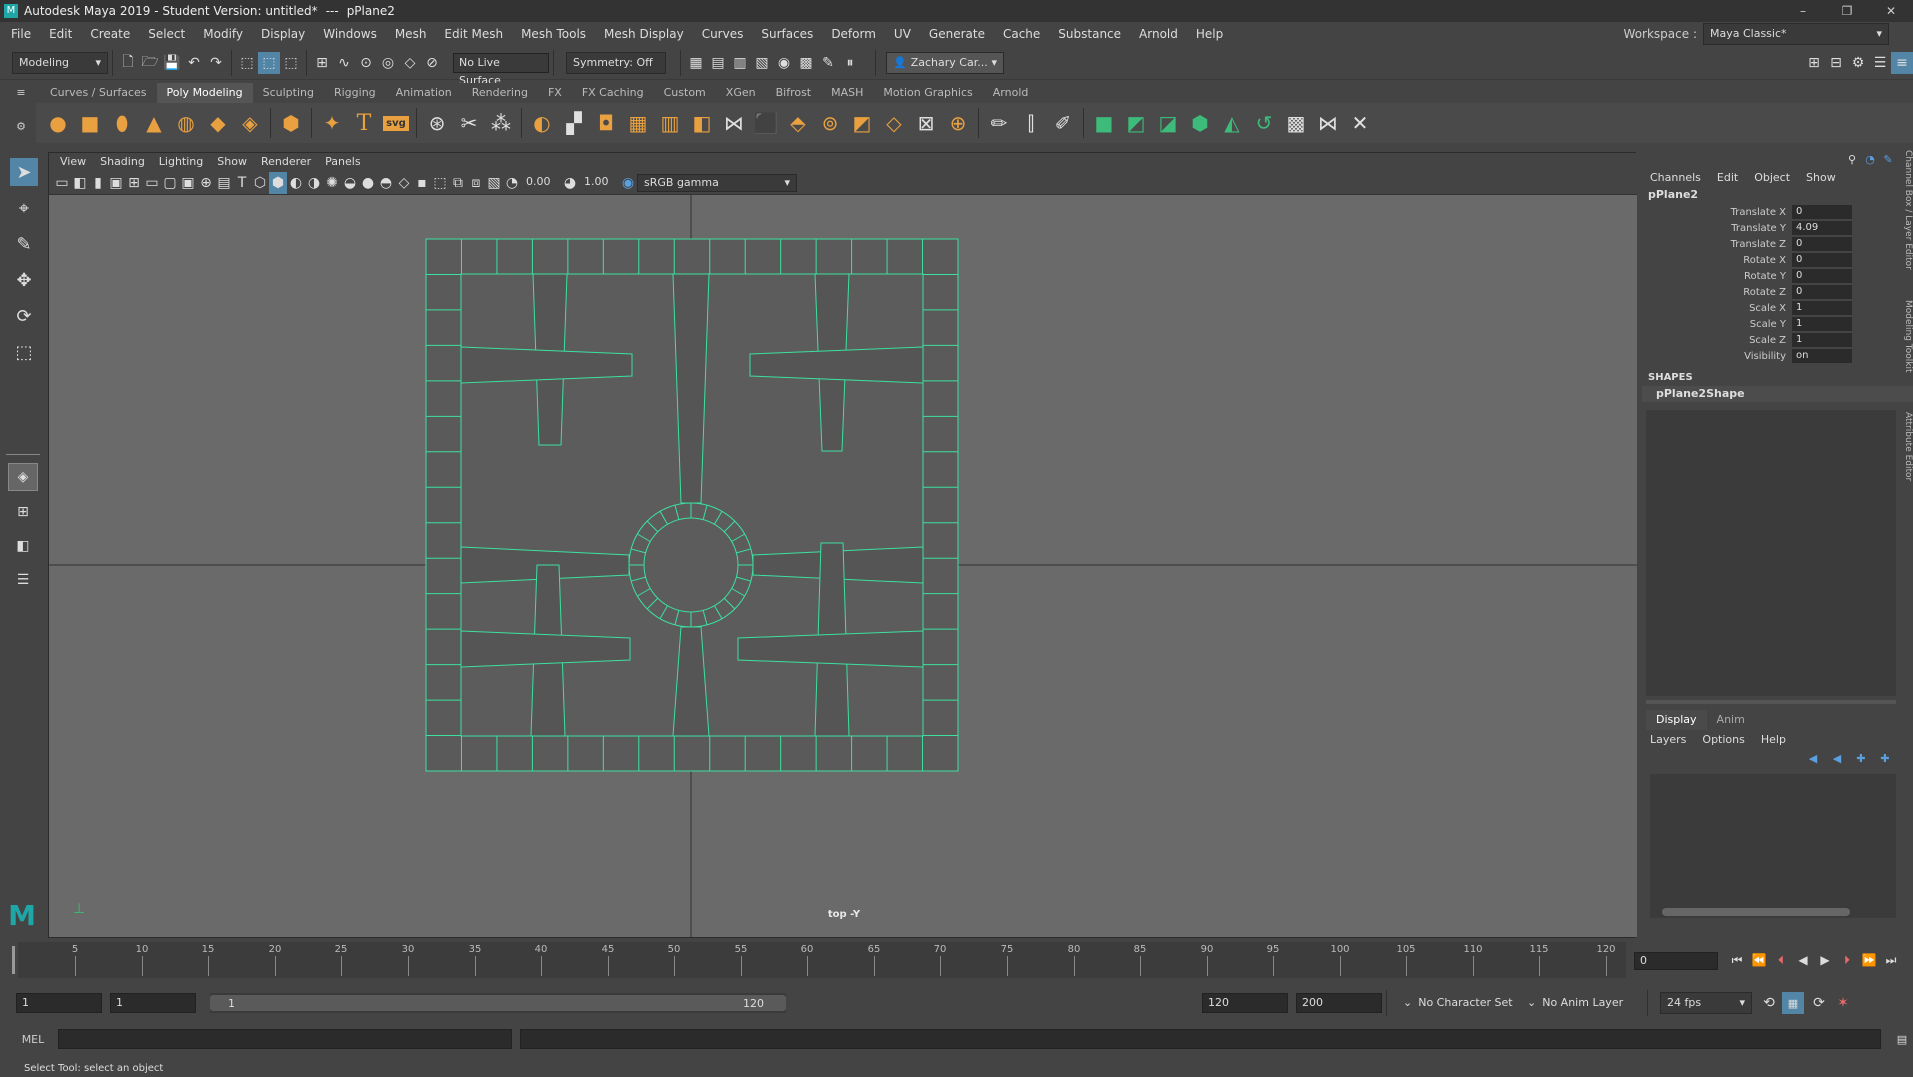 The height and width of the screenshot is (1077, 1913). Describe the element at coordinates (1819, 1003) in the screenshot. I see `anim-prefs-icon: ⟳` at that location.